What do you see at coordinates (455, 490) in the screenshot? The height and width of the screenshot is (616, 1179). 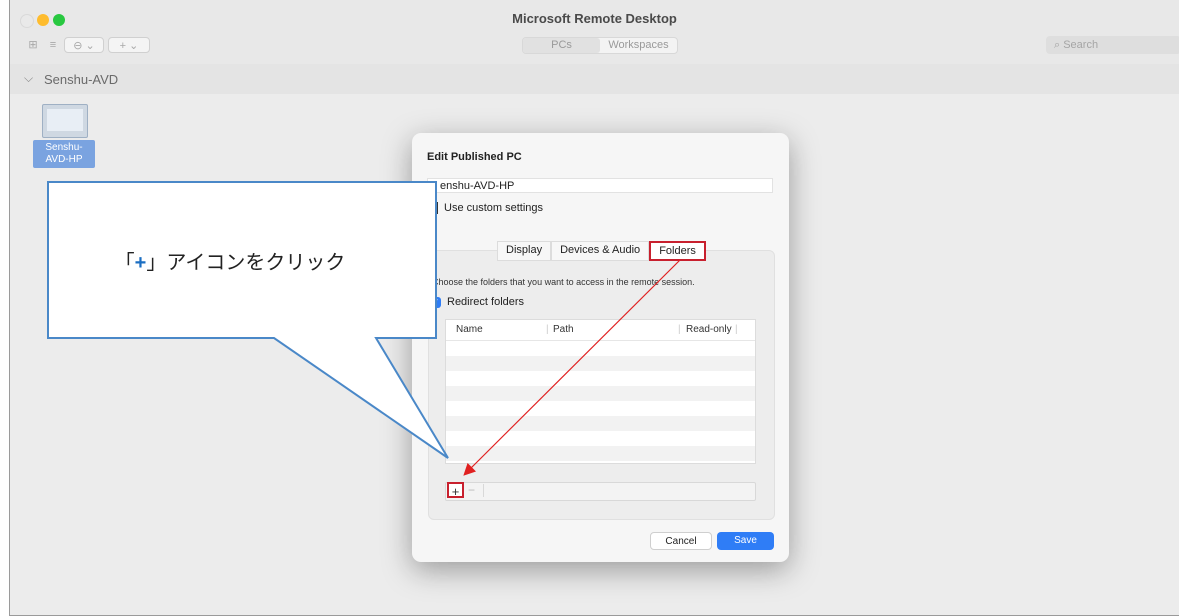 I see `add-folder-button: +` at bounding box center [455, 490].